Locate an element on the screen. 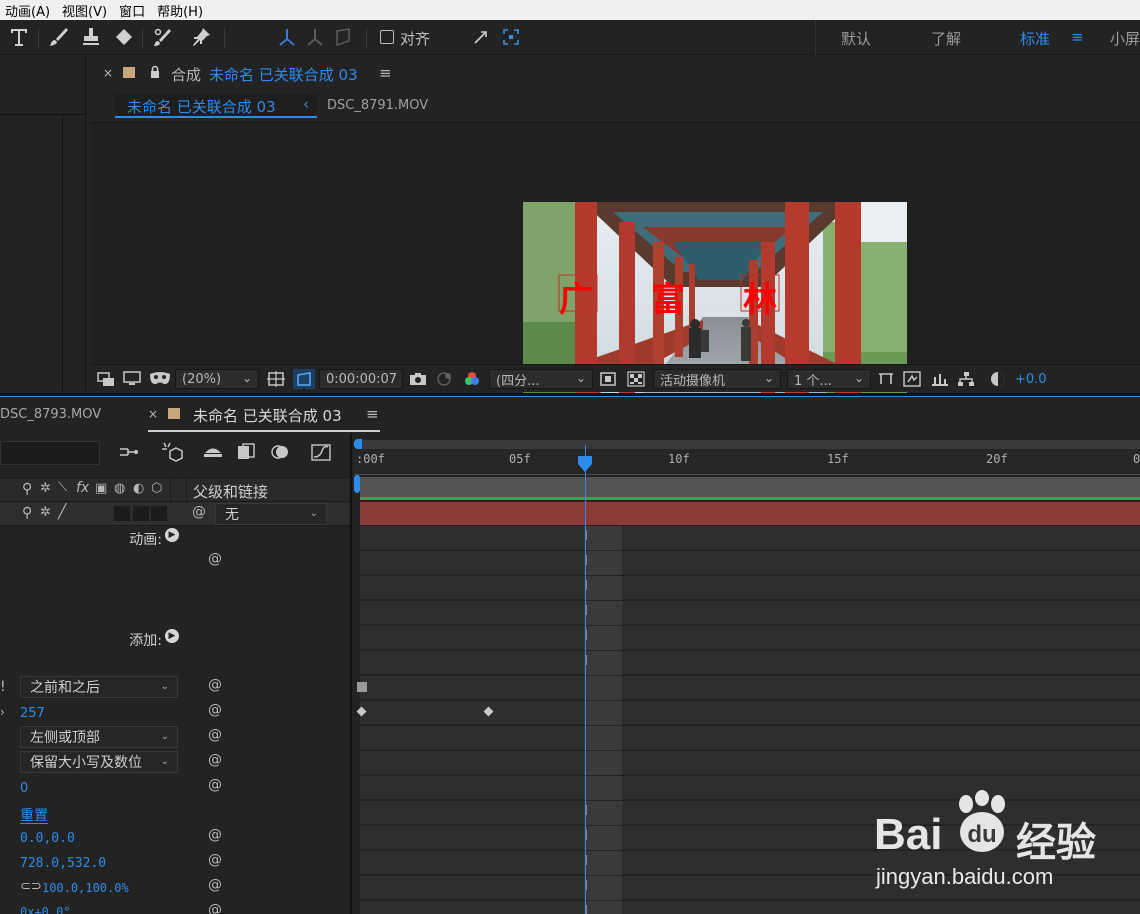  time-navigator is located at coordinates (750, 444).